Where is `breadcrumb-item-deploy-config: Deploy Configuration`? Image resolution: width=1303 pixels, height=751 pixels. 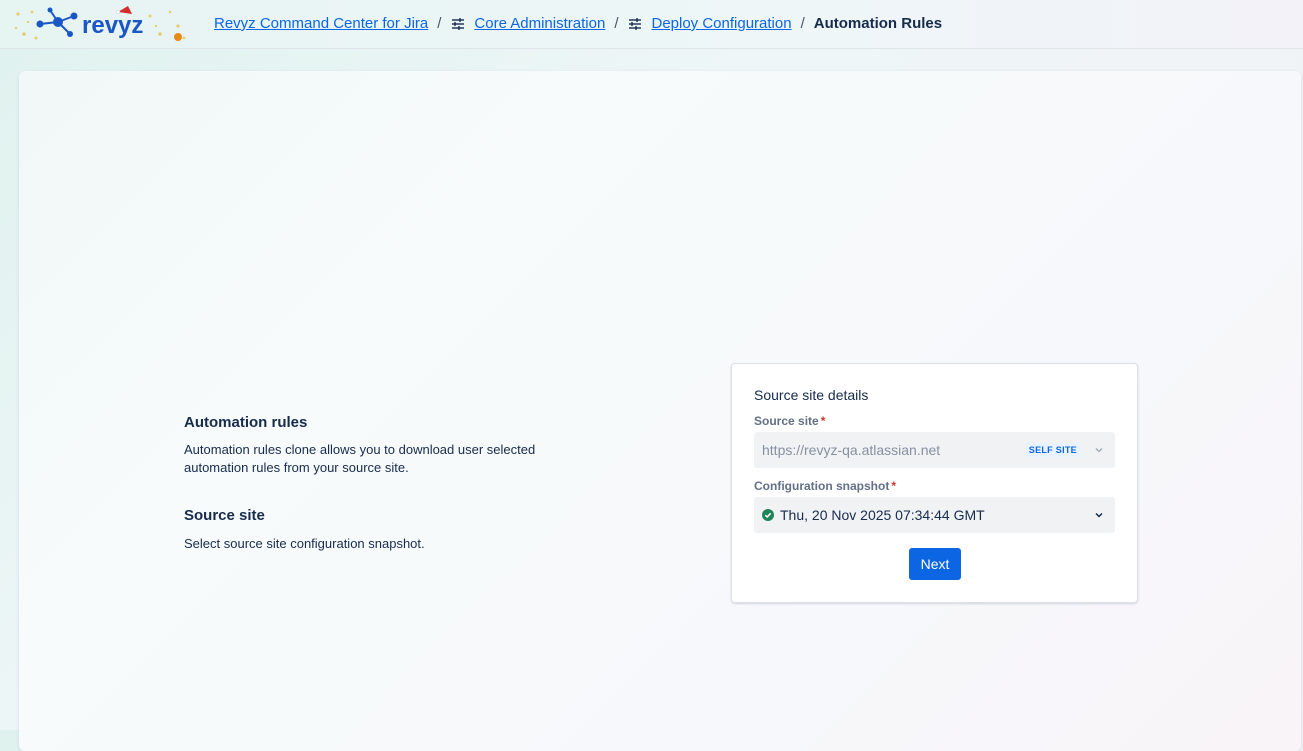
breadcrumb-item-deploy-config: Deploy Configuration is located at coordinates (709, 23).